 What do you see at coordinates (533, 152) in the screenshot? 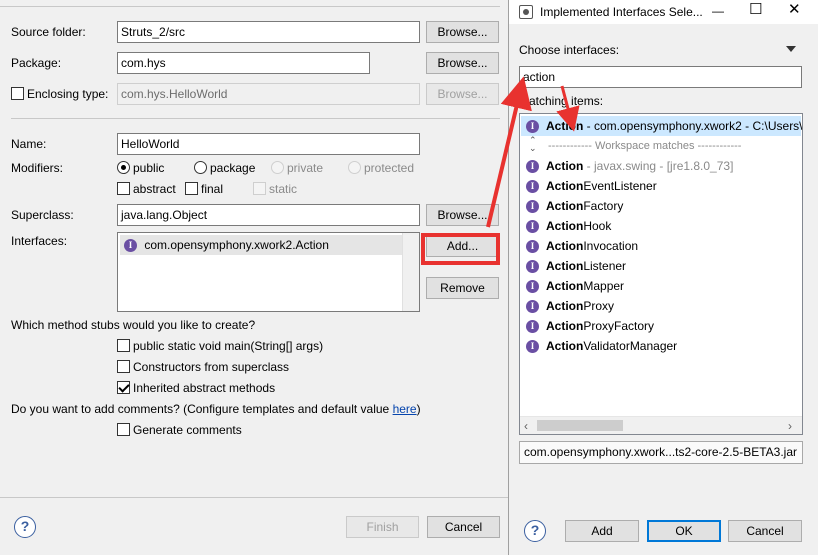
I see `annotation-arrow-overlay` at bounding box center [533, 152].